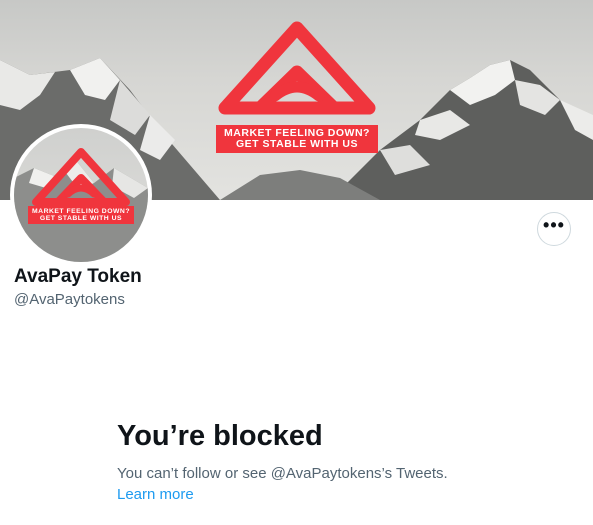  Describe the element at coordinates (220, 436) in the screenshot. I see `blocked-title: You’re blocked` at that location.